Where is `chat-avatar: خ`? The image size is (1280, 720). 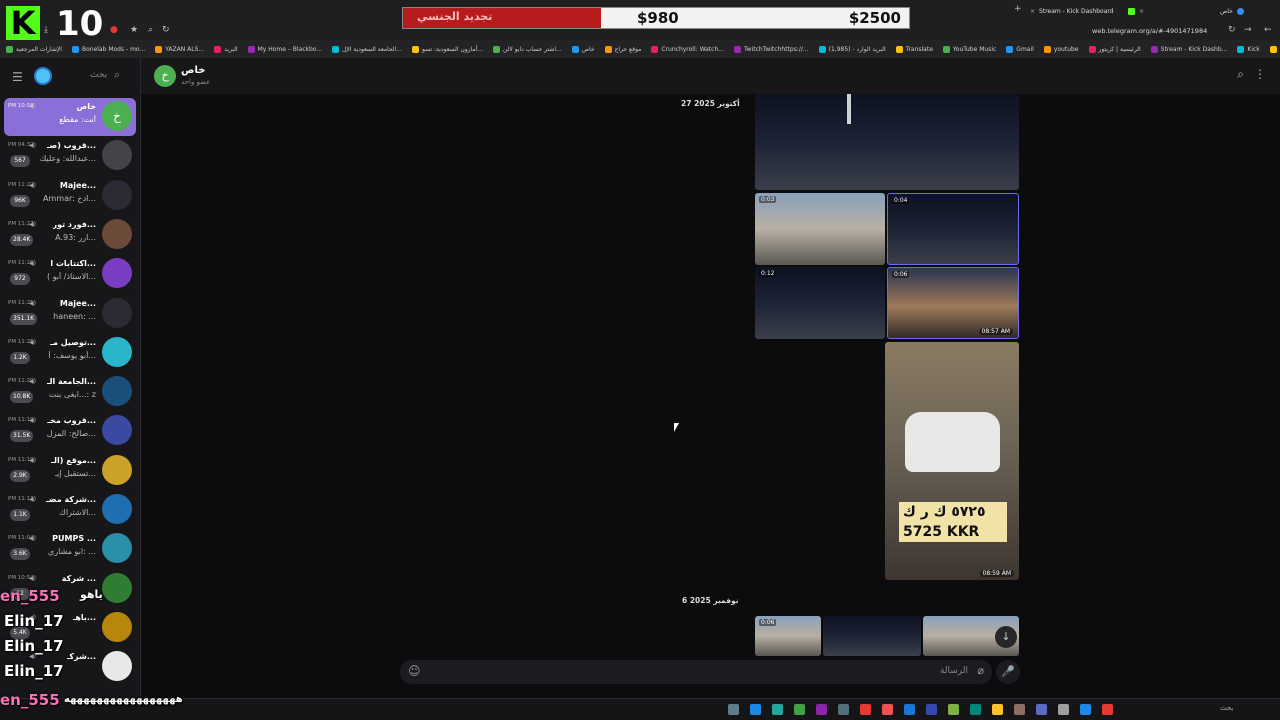 chat-avatar: خ is located at coordinates (165, 76).